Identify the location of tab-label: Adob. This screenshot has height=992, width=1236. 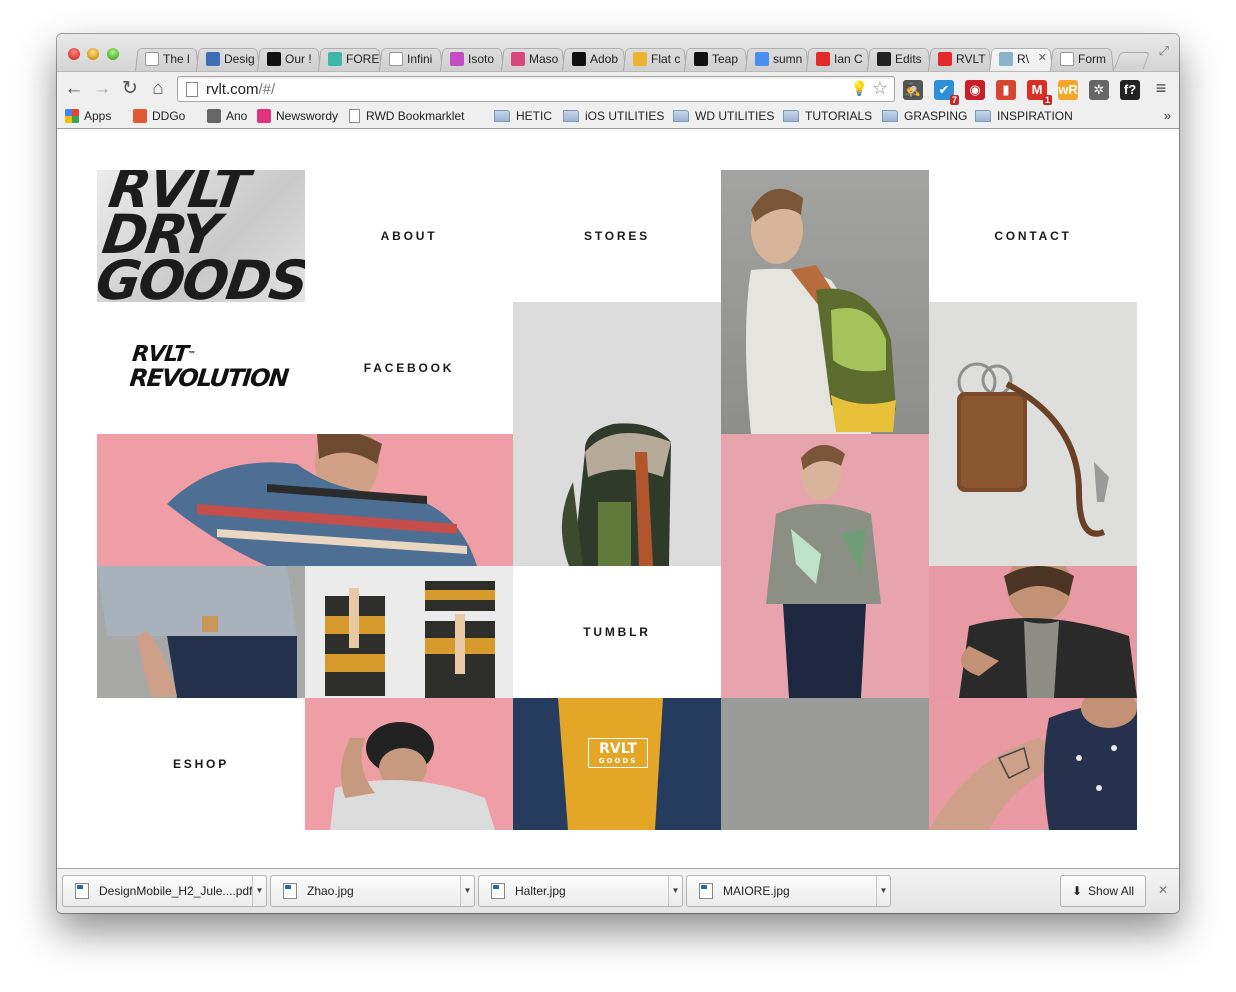
(604, 58).